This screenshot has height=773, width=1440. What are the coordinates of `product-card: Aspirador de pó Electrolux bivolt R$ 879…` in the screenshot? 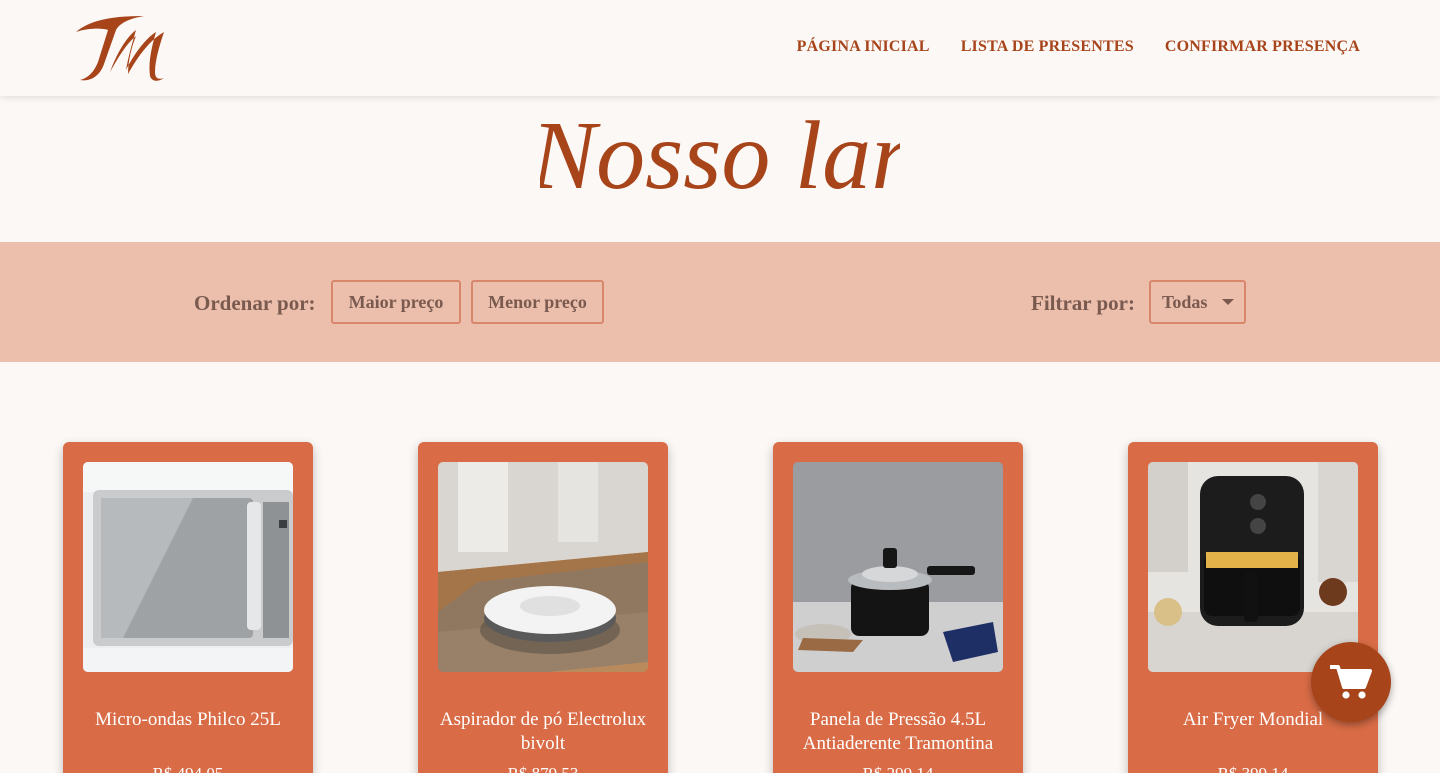 It's located at (543, 607).